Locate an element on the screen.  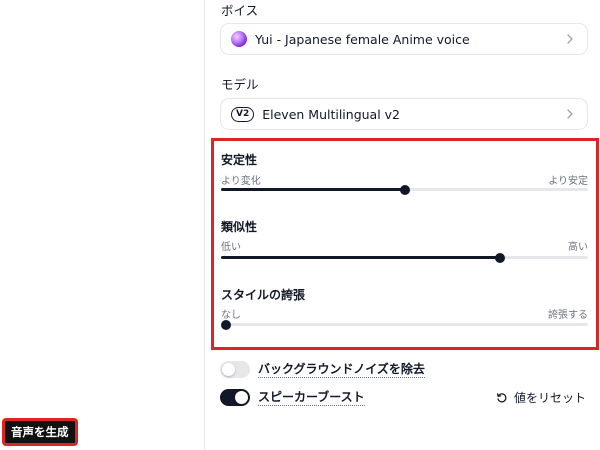
model-select-value: Eleven Multilingual v2 is located at coordinates (331, 114).